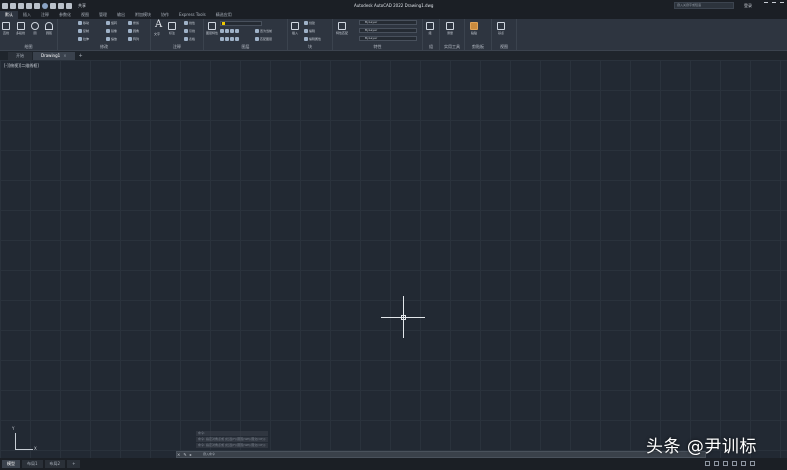 The height and width of the screenshot is (470, 787). Describe the element at coordinates (189, 39) in the screenshot. I see `table-button: 表格` at that location.